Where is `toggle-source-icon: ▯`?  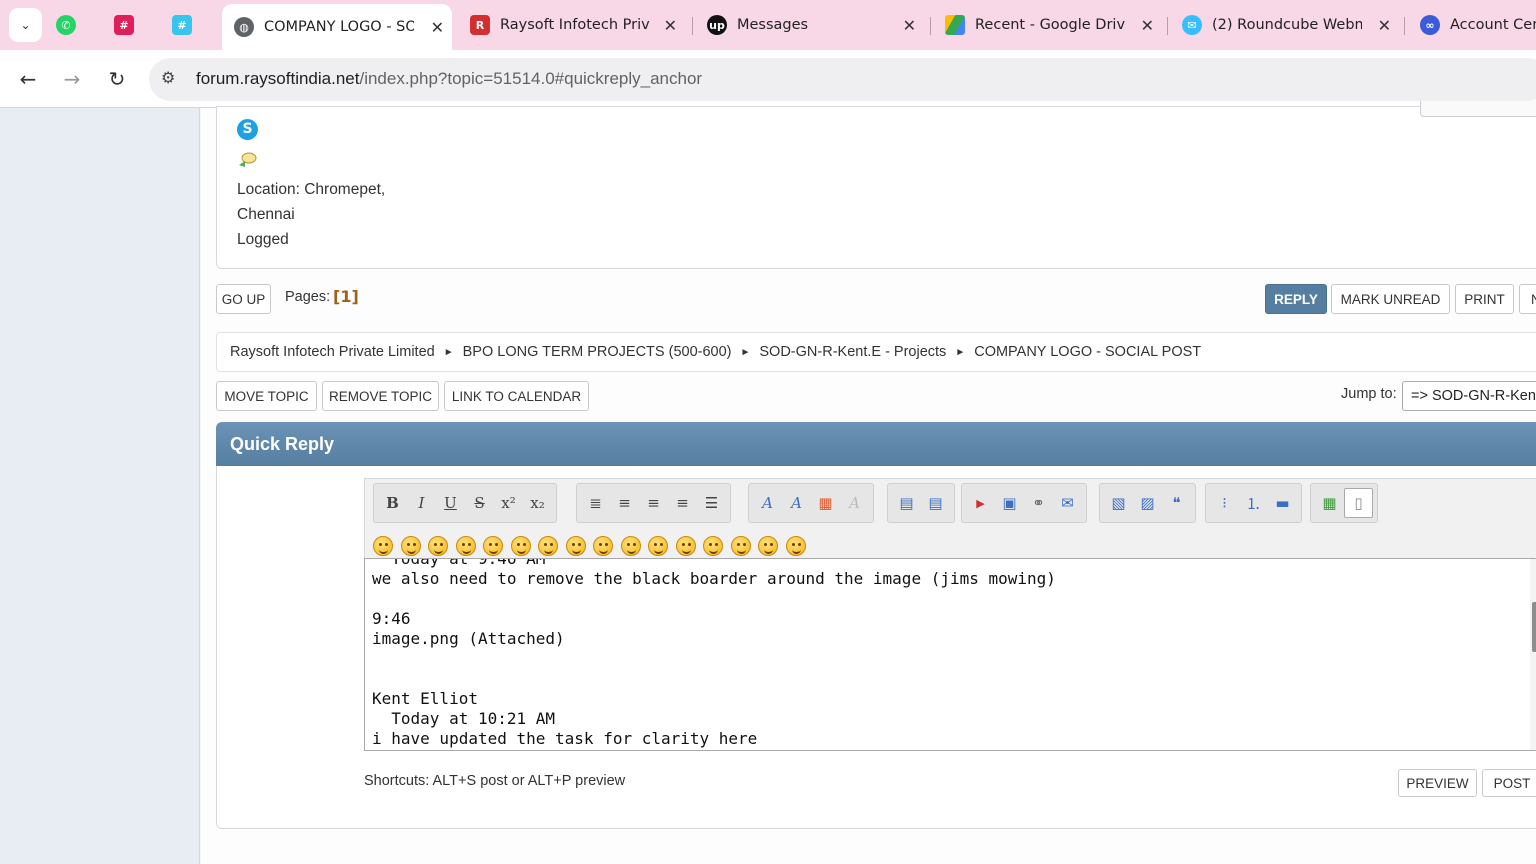 toggle-source-icon: ▯ is located at coordinates (1358, 503).